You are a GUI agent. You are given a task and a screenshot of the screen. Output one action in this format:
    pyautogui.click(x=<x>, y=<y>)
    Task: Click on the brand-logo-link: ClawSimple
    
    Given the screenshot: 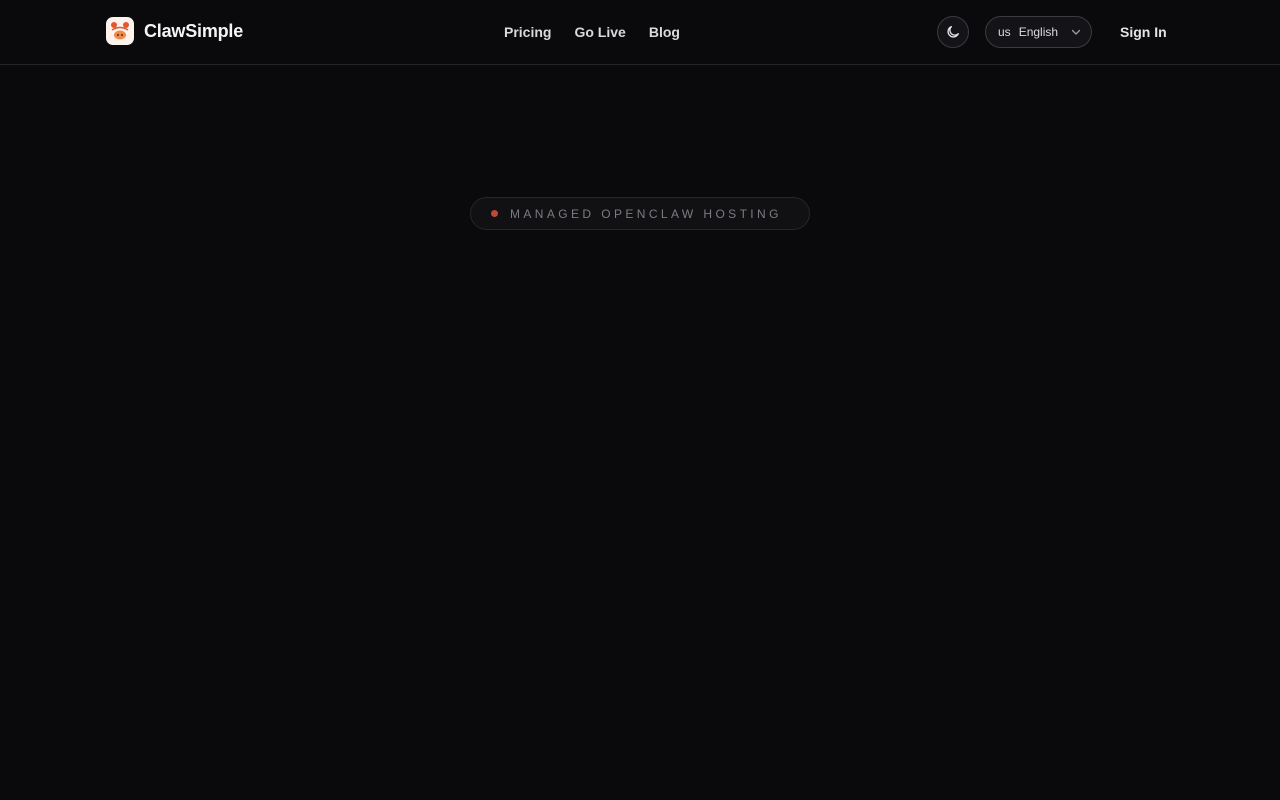 What is the action you would take?
    pyautogui.click(x=174, y=31)
    